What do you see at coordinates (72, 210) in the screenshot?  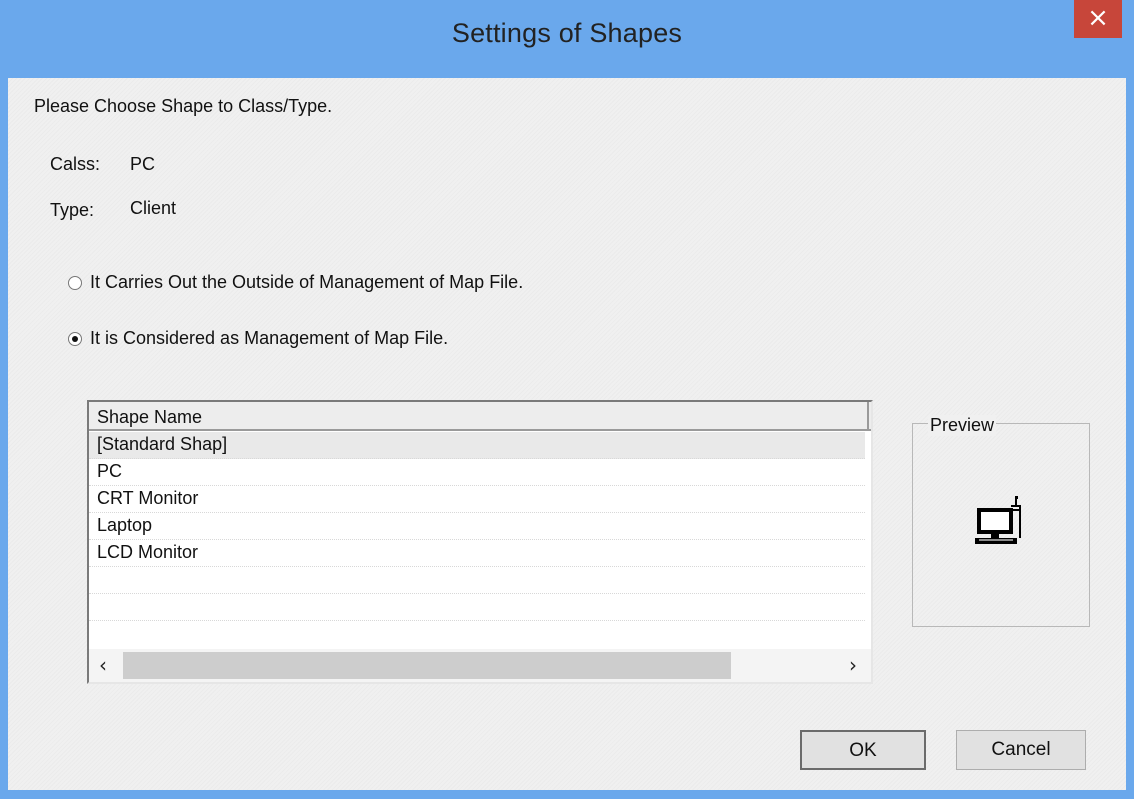 I see `type-label: Type:` at bounding box center [72, 210].